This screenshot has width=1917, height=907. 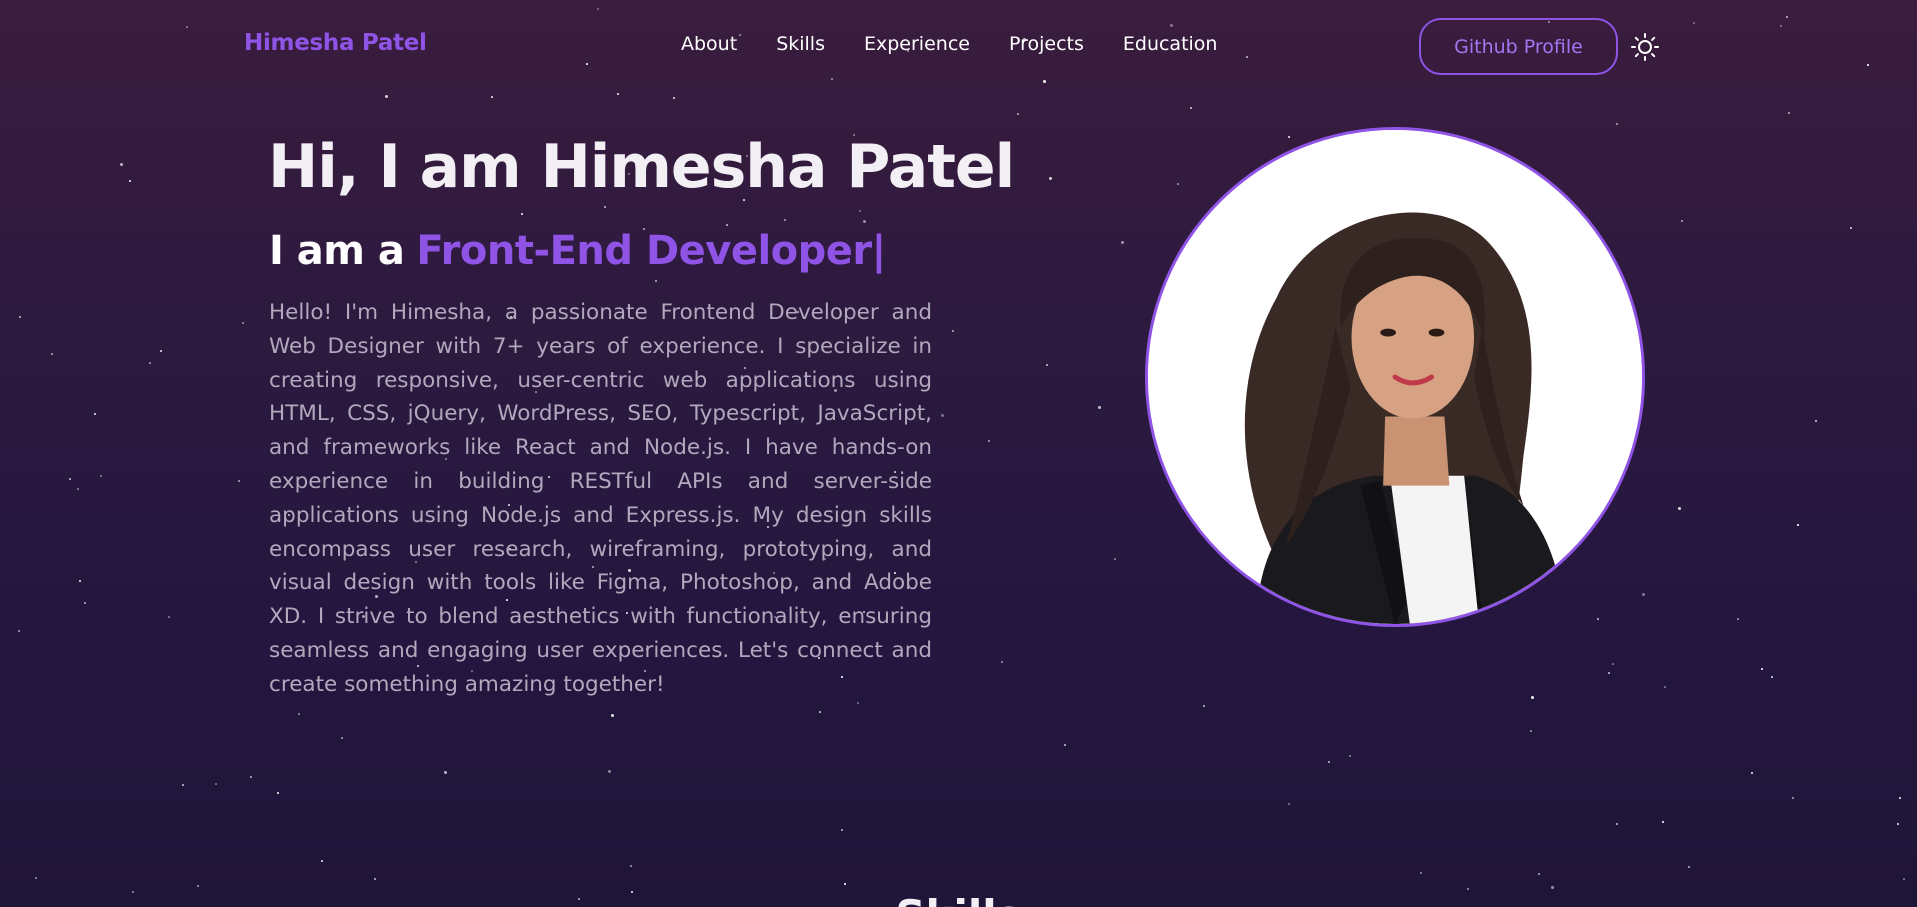 I want to click on hero-subtitle: I am a Front-End Developer|, so click(x=577, y=251).